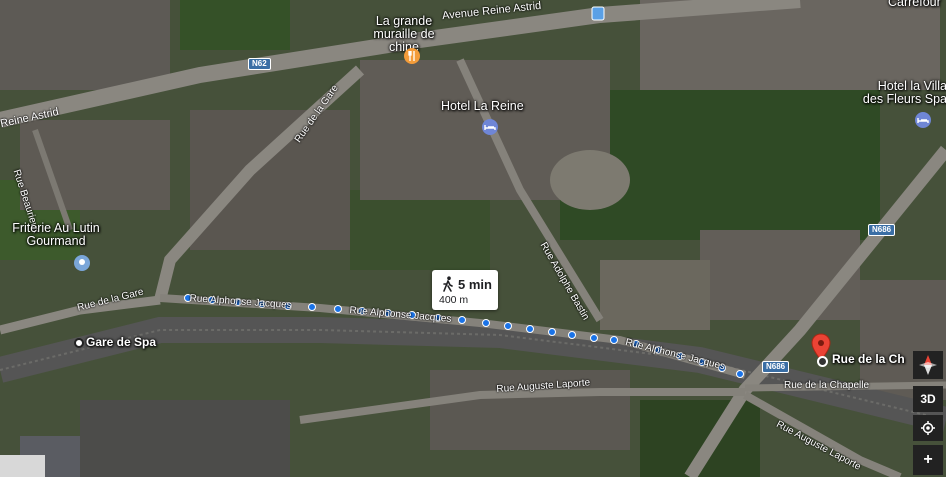 This screenshot has width=946, height=477. Describe the element at coordinates (22, 466) in the screenshot. I see `platform` at that location.